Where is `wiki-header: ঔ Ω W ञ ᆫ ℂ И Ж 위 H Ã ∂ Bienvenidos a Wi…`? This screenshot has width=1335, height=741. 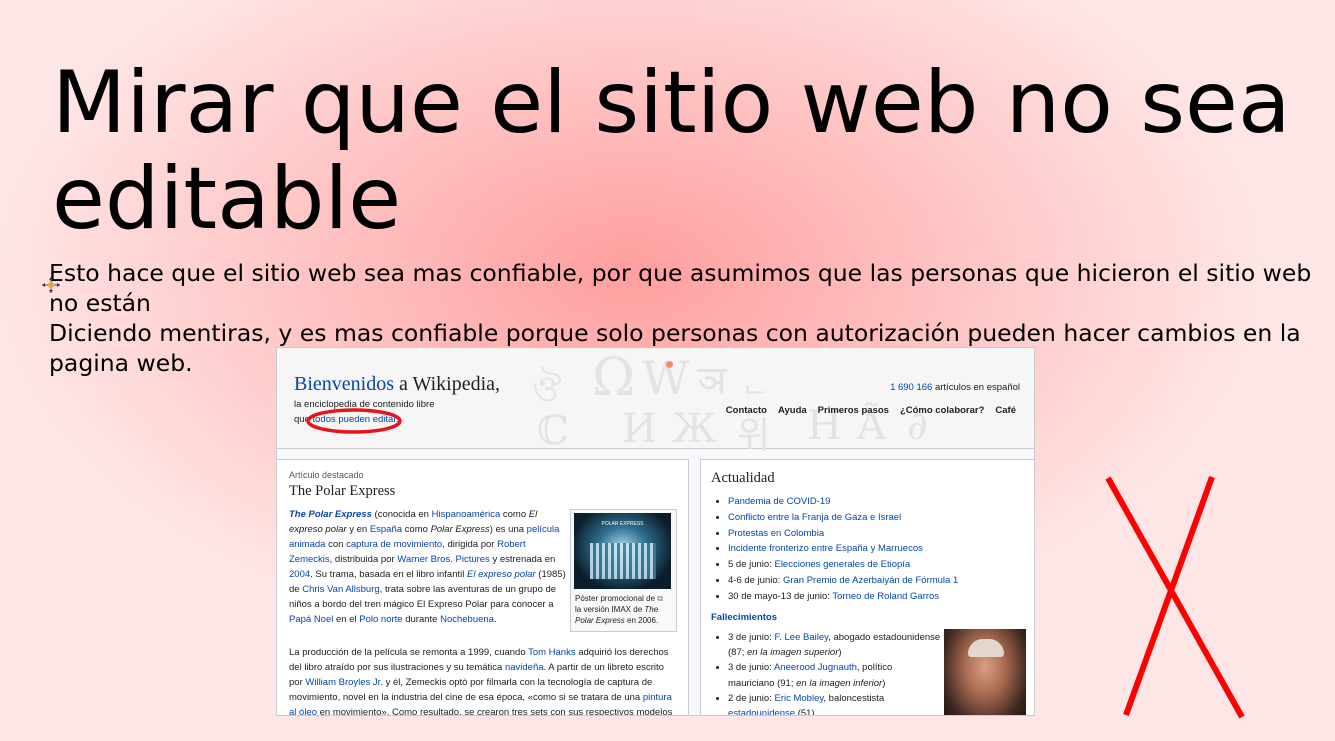
wiki-header: ঔ Ω W ञ ᆫ ℂ И Ж 위 H Ã ∂ Bienvenidos a Wi… is located at coordinates (655, 402).